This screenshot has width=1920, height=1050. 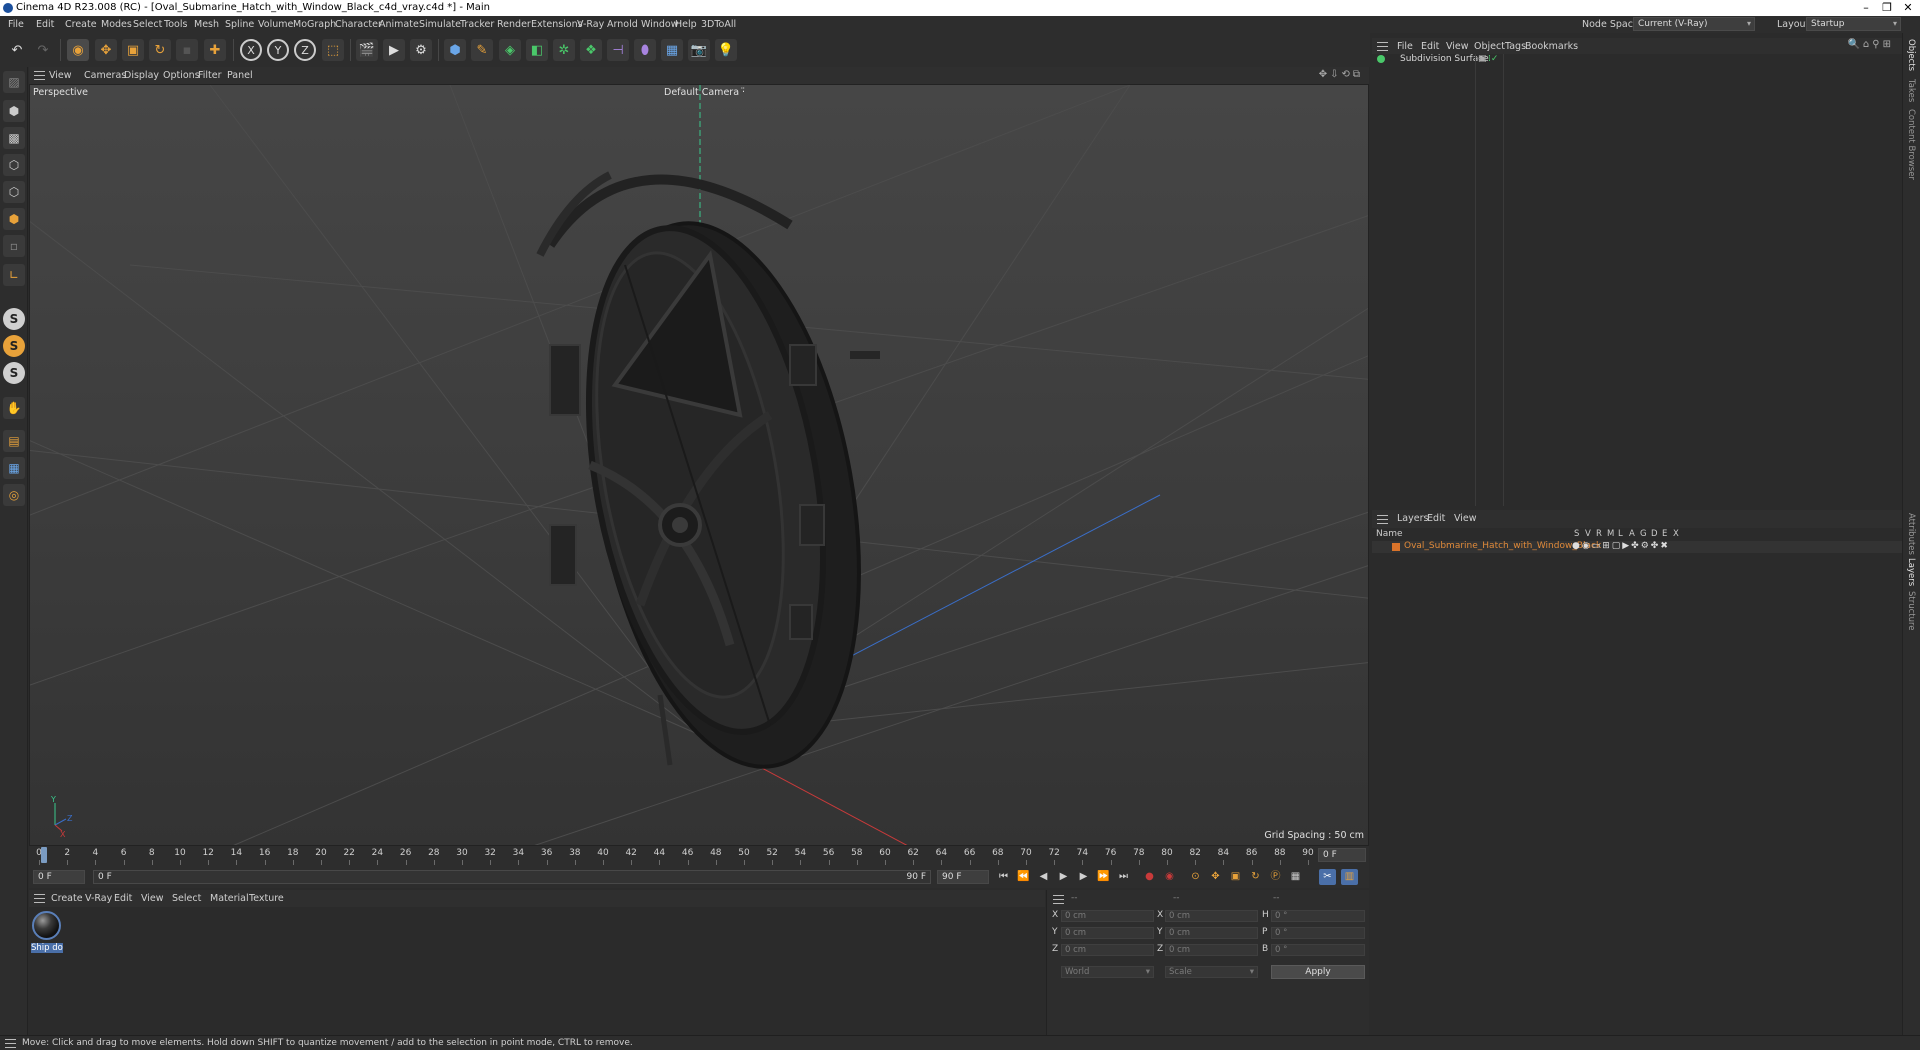 What do you see at coordinates (1551, 46) in the screenshot?
I see `object-menu-bookmarks: Bookmarks` at bounding box center [1551, 46].